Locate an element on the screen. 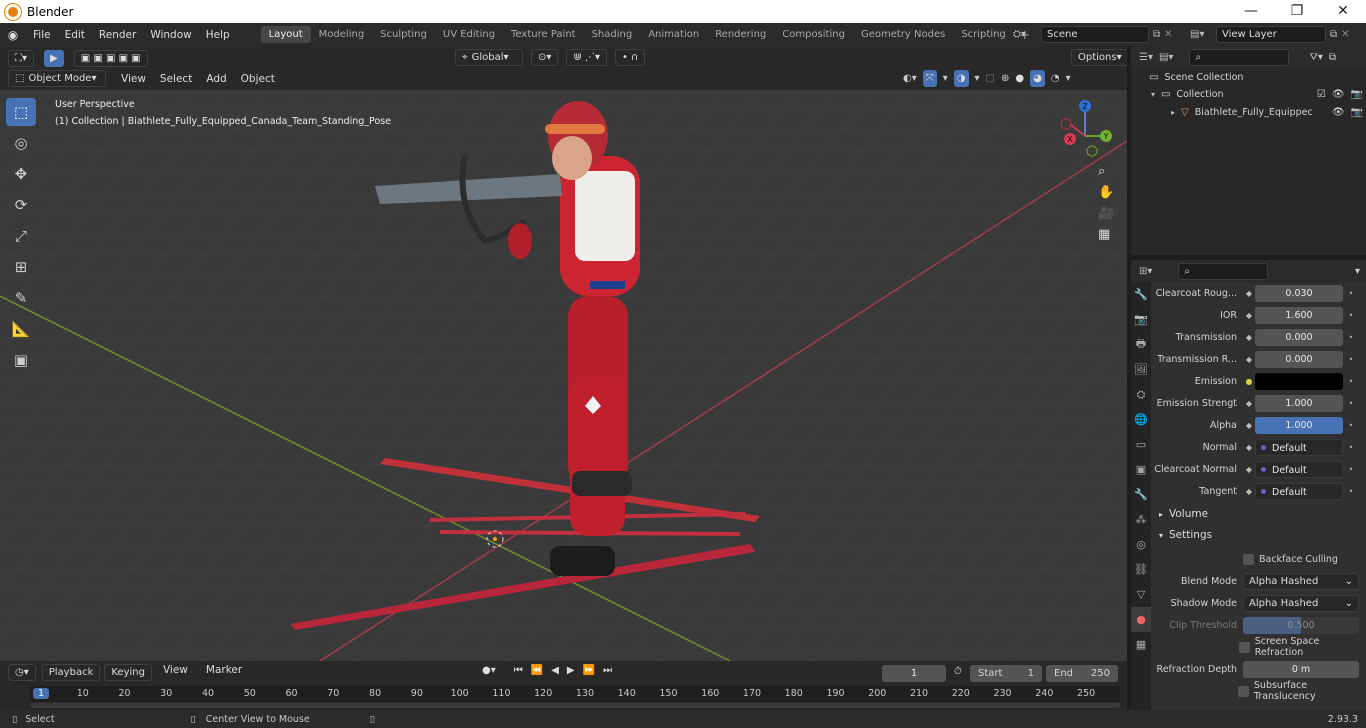 This screenshot has width=1366, height=728. socket-icon: ● is located at coordinates (1249, 381).